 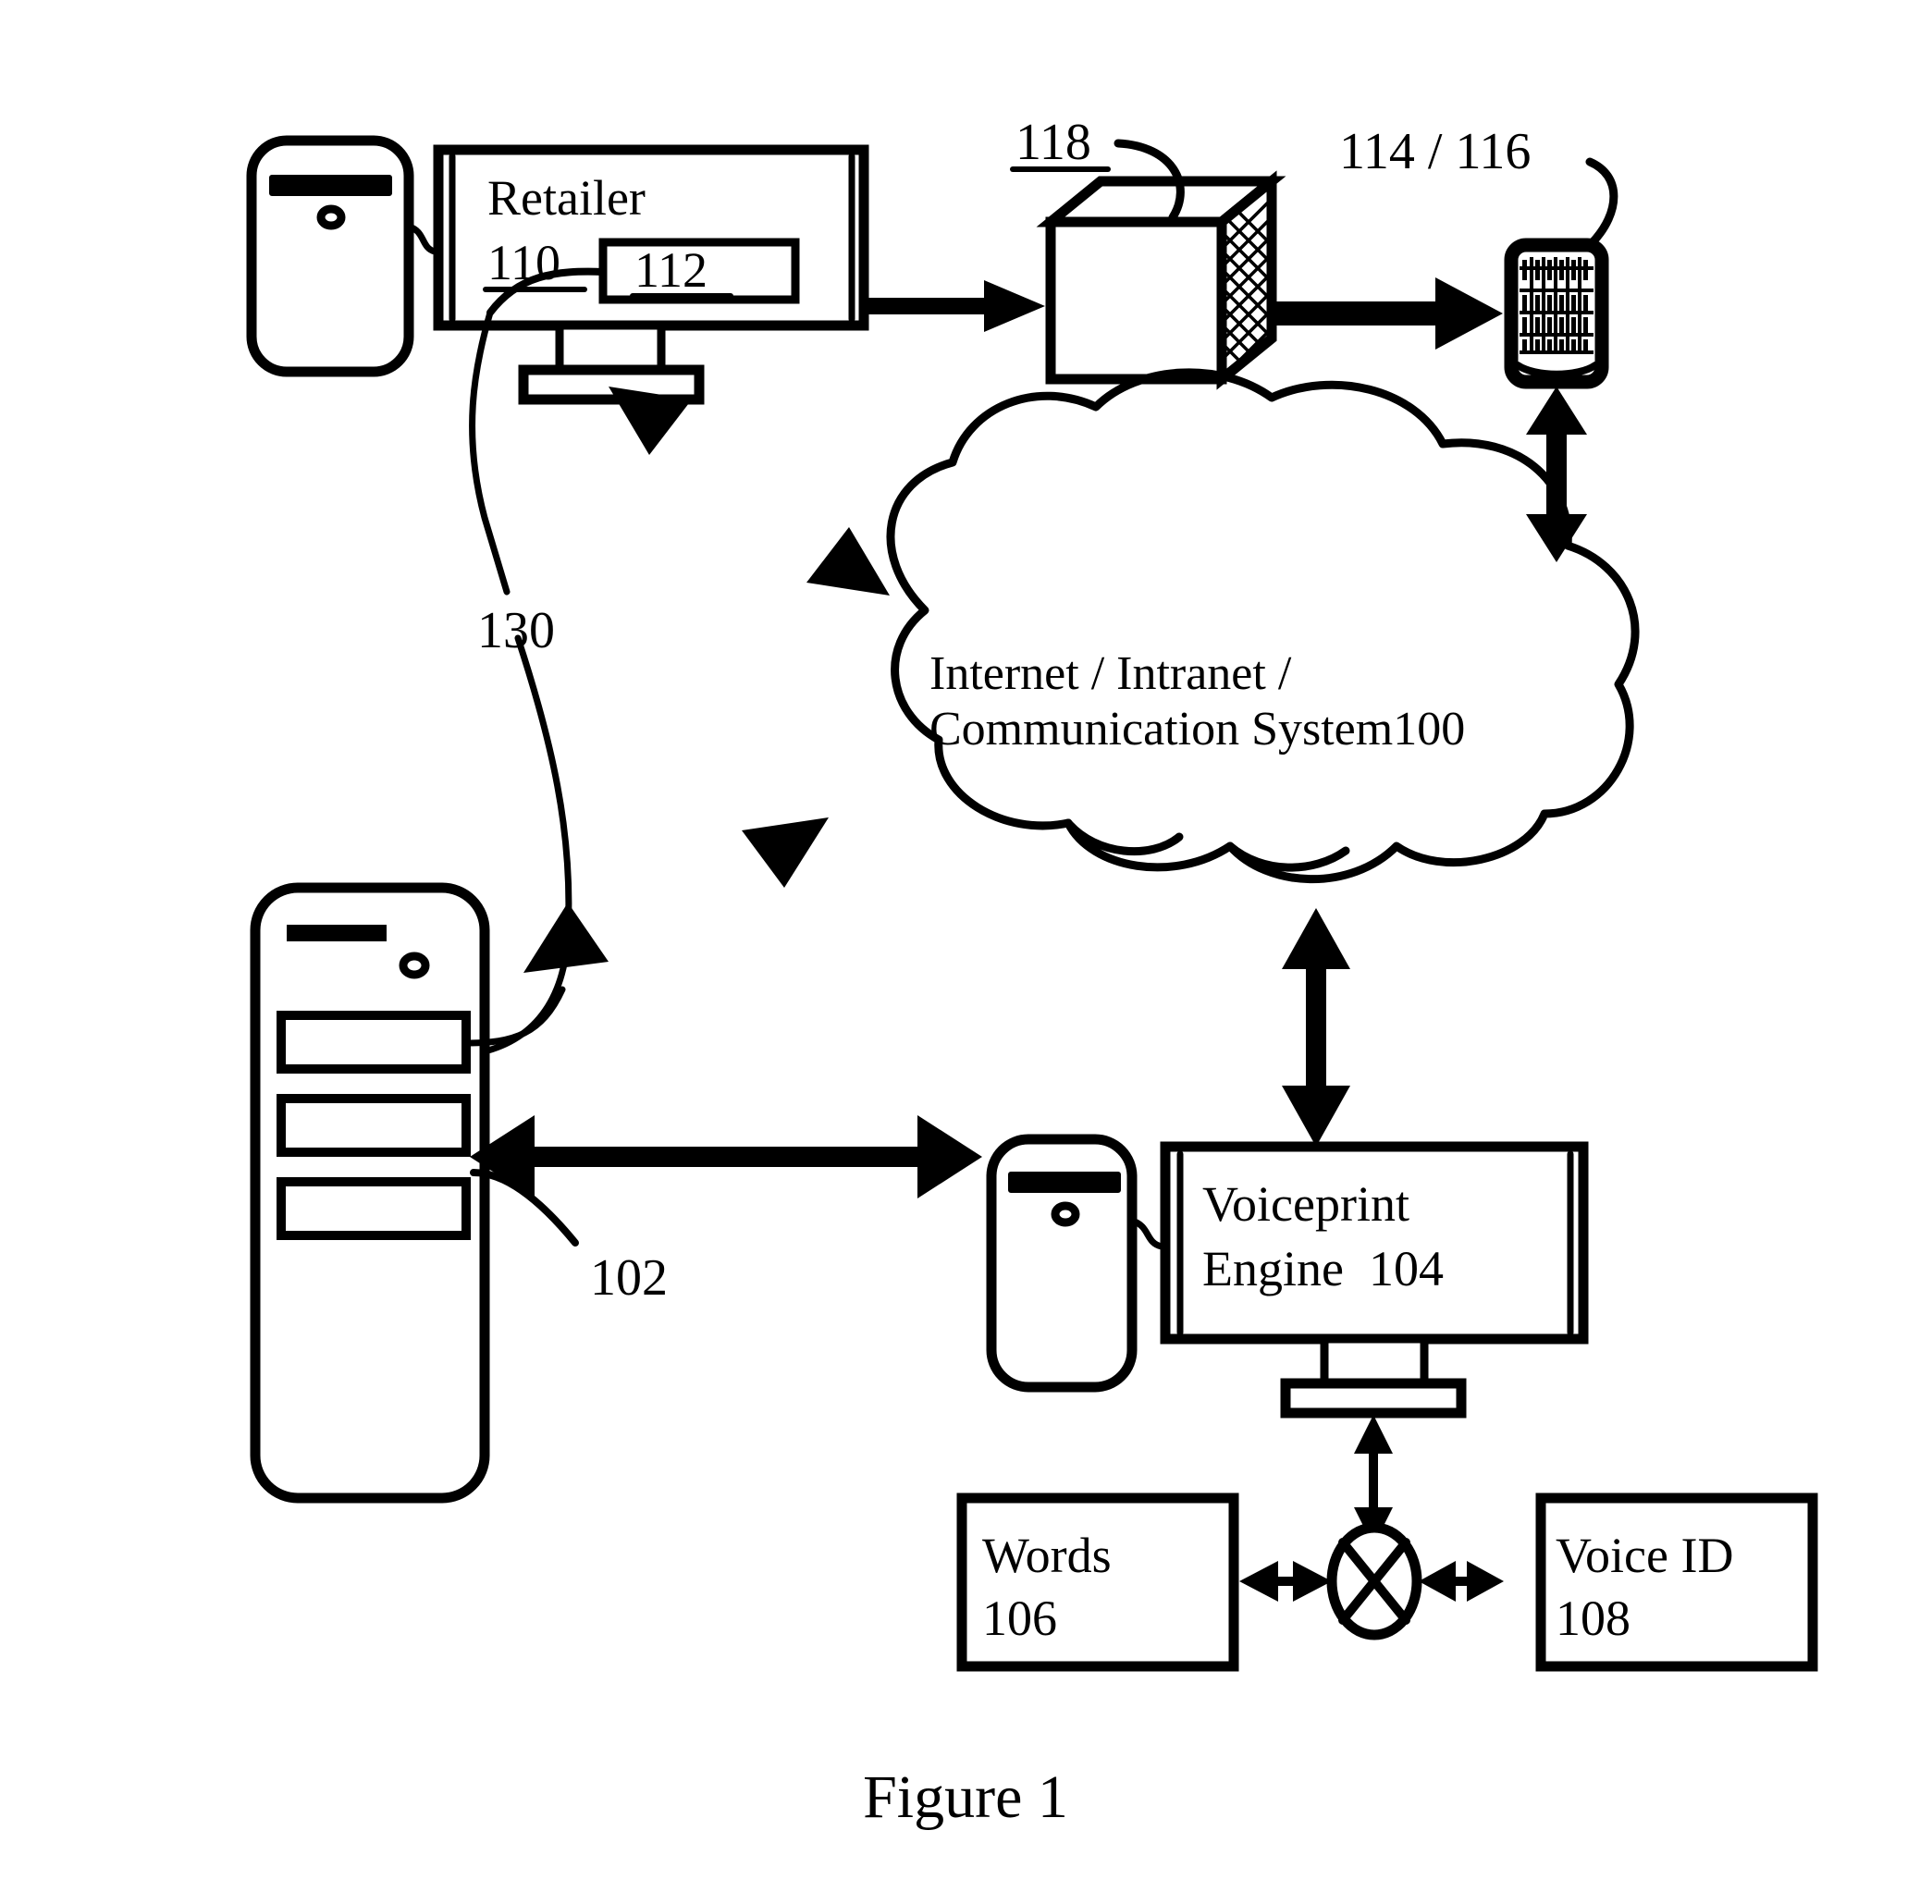 I want to click on cloud-icon, so click(x=1263, y=626).